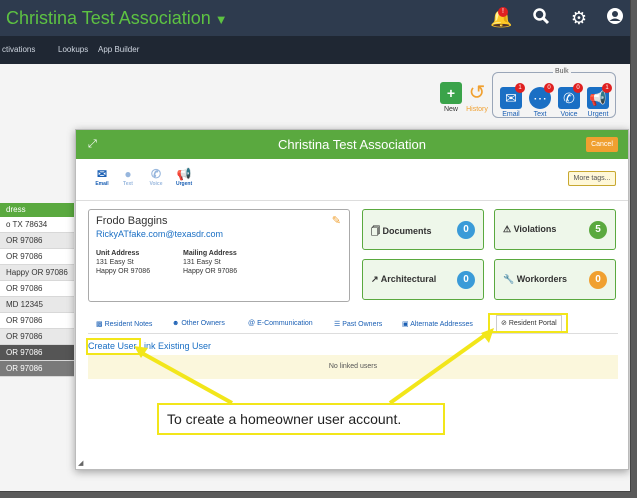 This screenshot has width=637, height=498. What do you see at coordinates (186, 377) in the screenshot?
I see `arrow-to-create-user` at bounding box center [186, 377].